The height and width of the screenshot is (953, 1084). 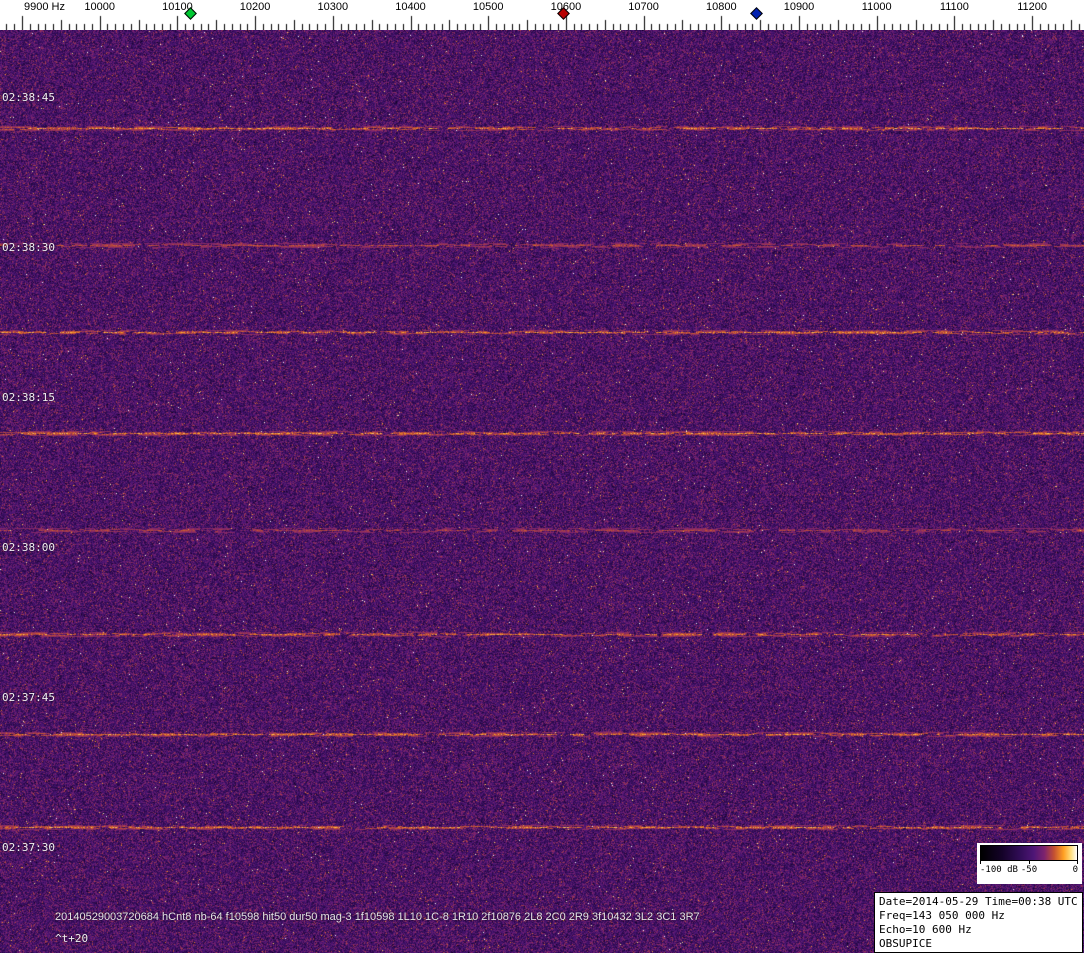 I want to click on freq-tick-label: 10900, so click(x=799, y=7).